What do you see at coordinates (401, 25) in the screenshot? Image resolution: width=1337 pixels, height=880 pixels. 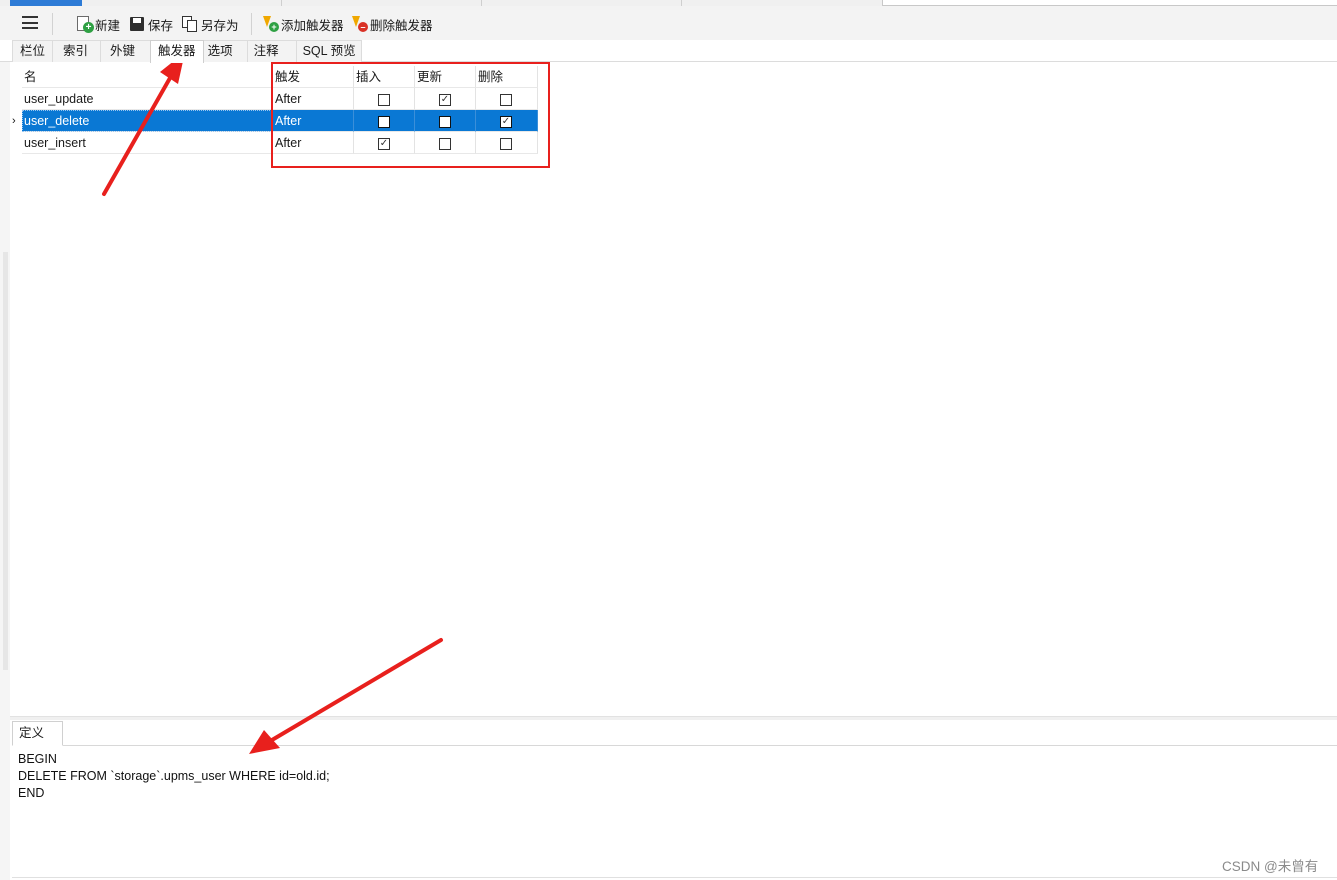 I see `delete-trigger-label: 删除触发器` at bounding box center [401, 25].